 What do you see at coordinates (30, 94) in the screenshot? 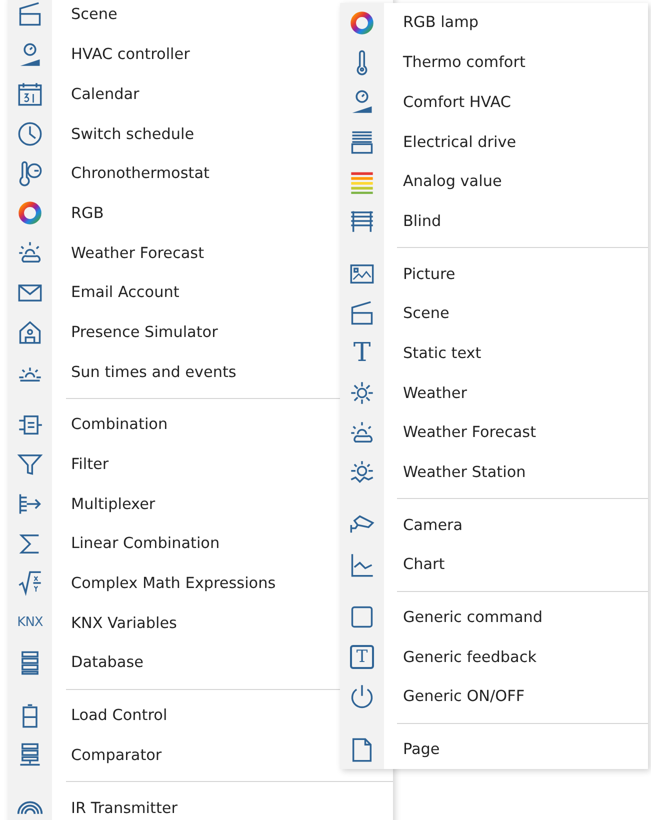
I see `calendar-icon` at bounding box center [30, 94].